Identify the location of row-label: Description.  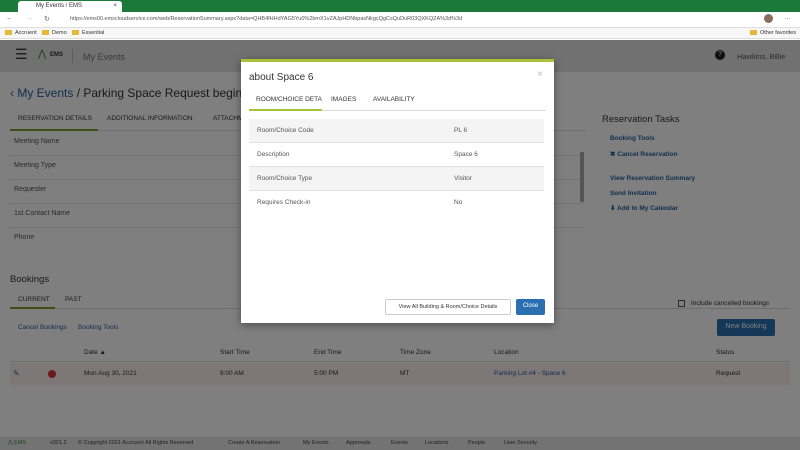
(273, 154).